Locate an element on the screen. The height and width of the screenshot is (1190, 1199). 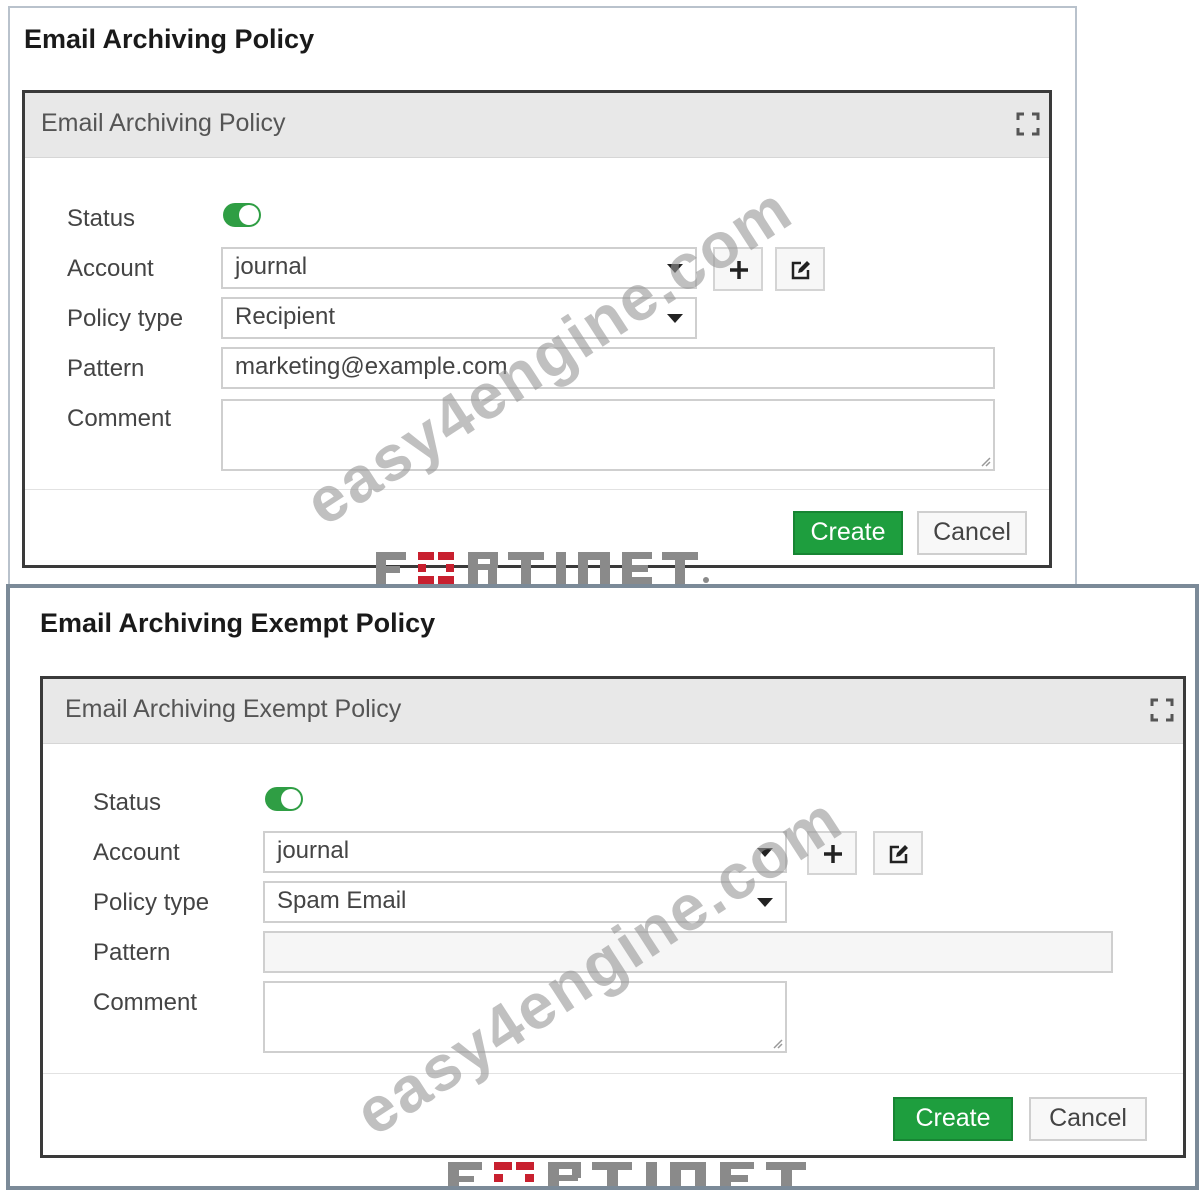
policy-type-value: Recipient is located at coordinates (285, 316).